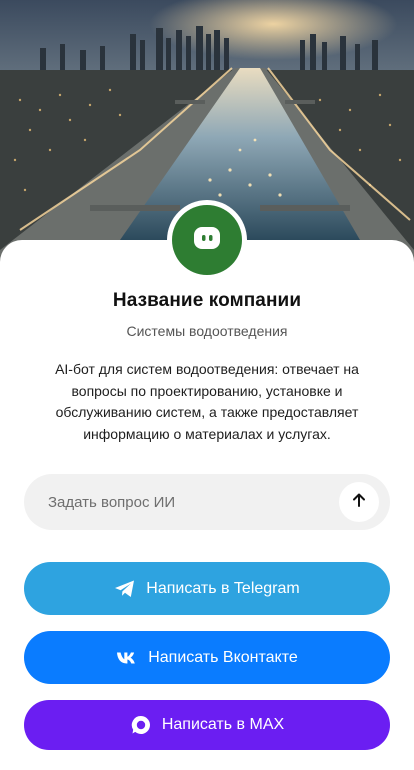 The height and width of the screenshot is (770, 414). Describe the element at coordinates (188, 502) in the screenshot. I see `ask-ai-input` at that location.